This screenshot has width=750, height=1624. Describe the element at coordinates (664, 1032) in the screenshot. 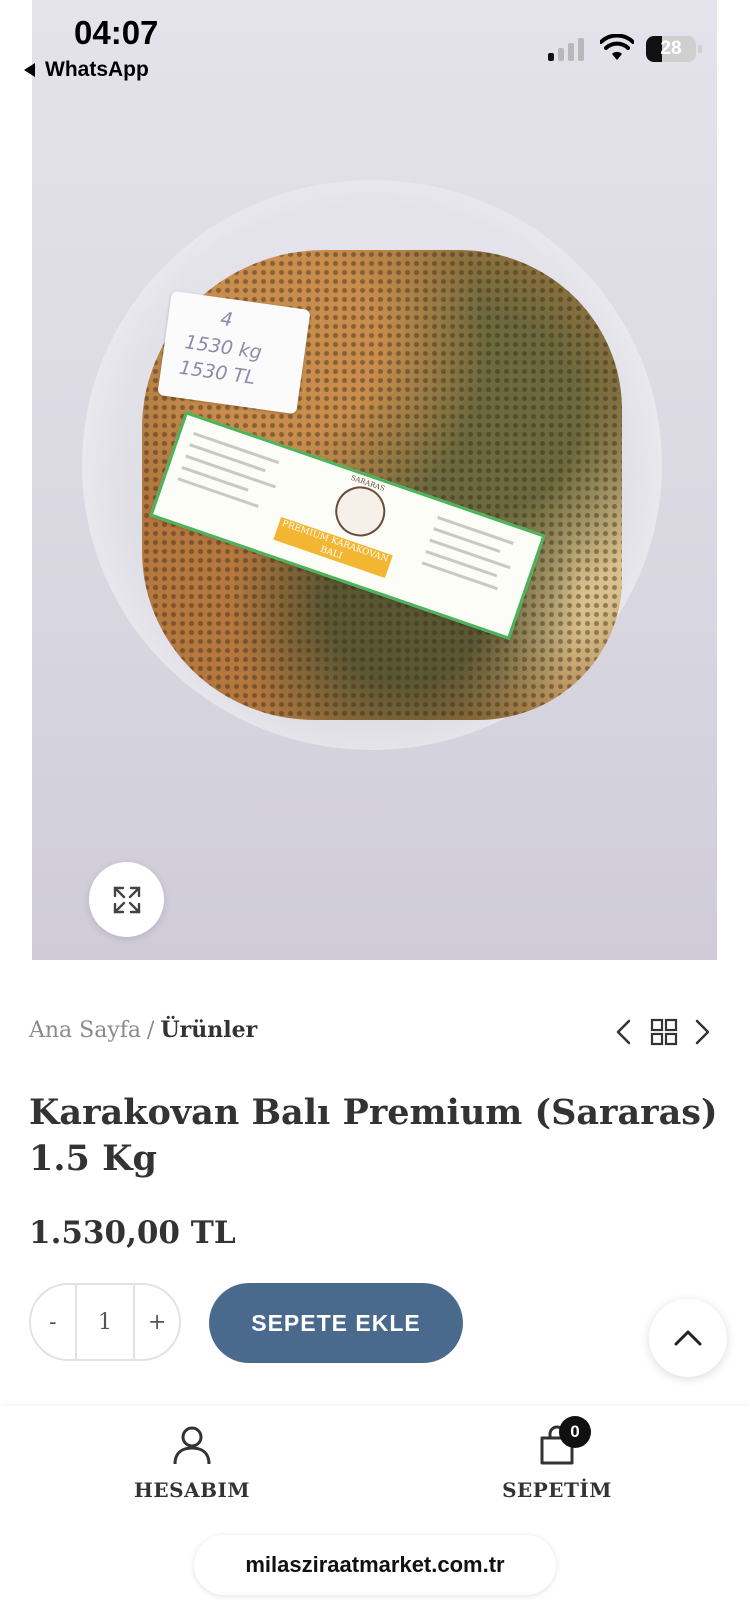

I see `back-to-products-grid-icon` at that location.